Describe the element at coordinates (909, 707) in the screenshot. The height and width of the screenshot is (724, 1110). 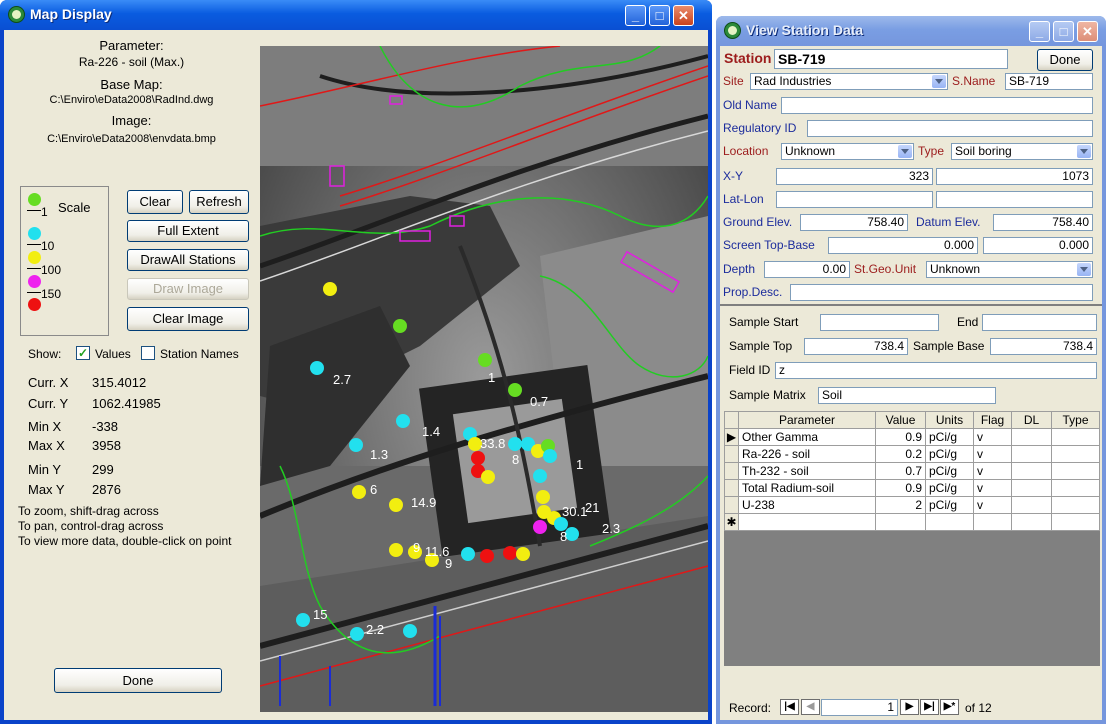
I see `next-record-icon: ▶` at that location.